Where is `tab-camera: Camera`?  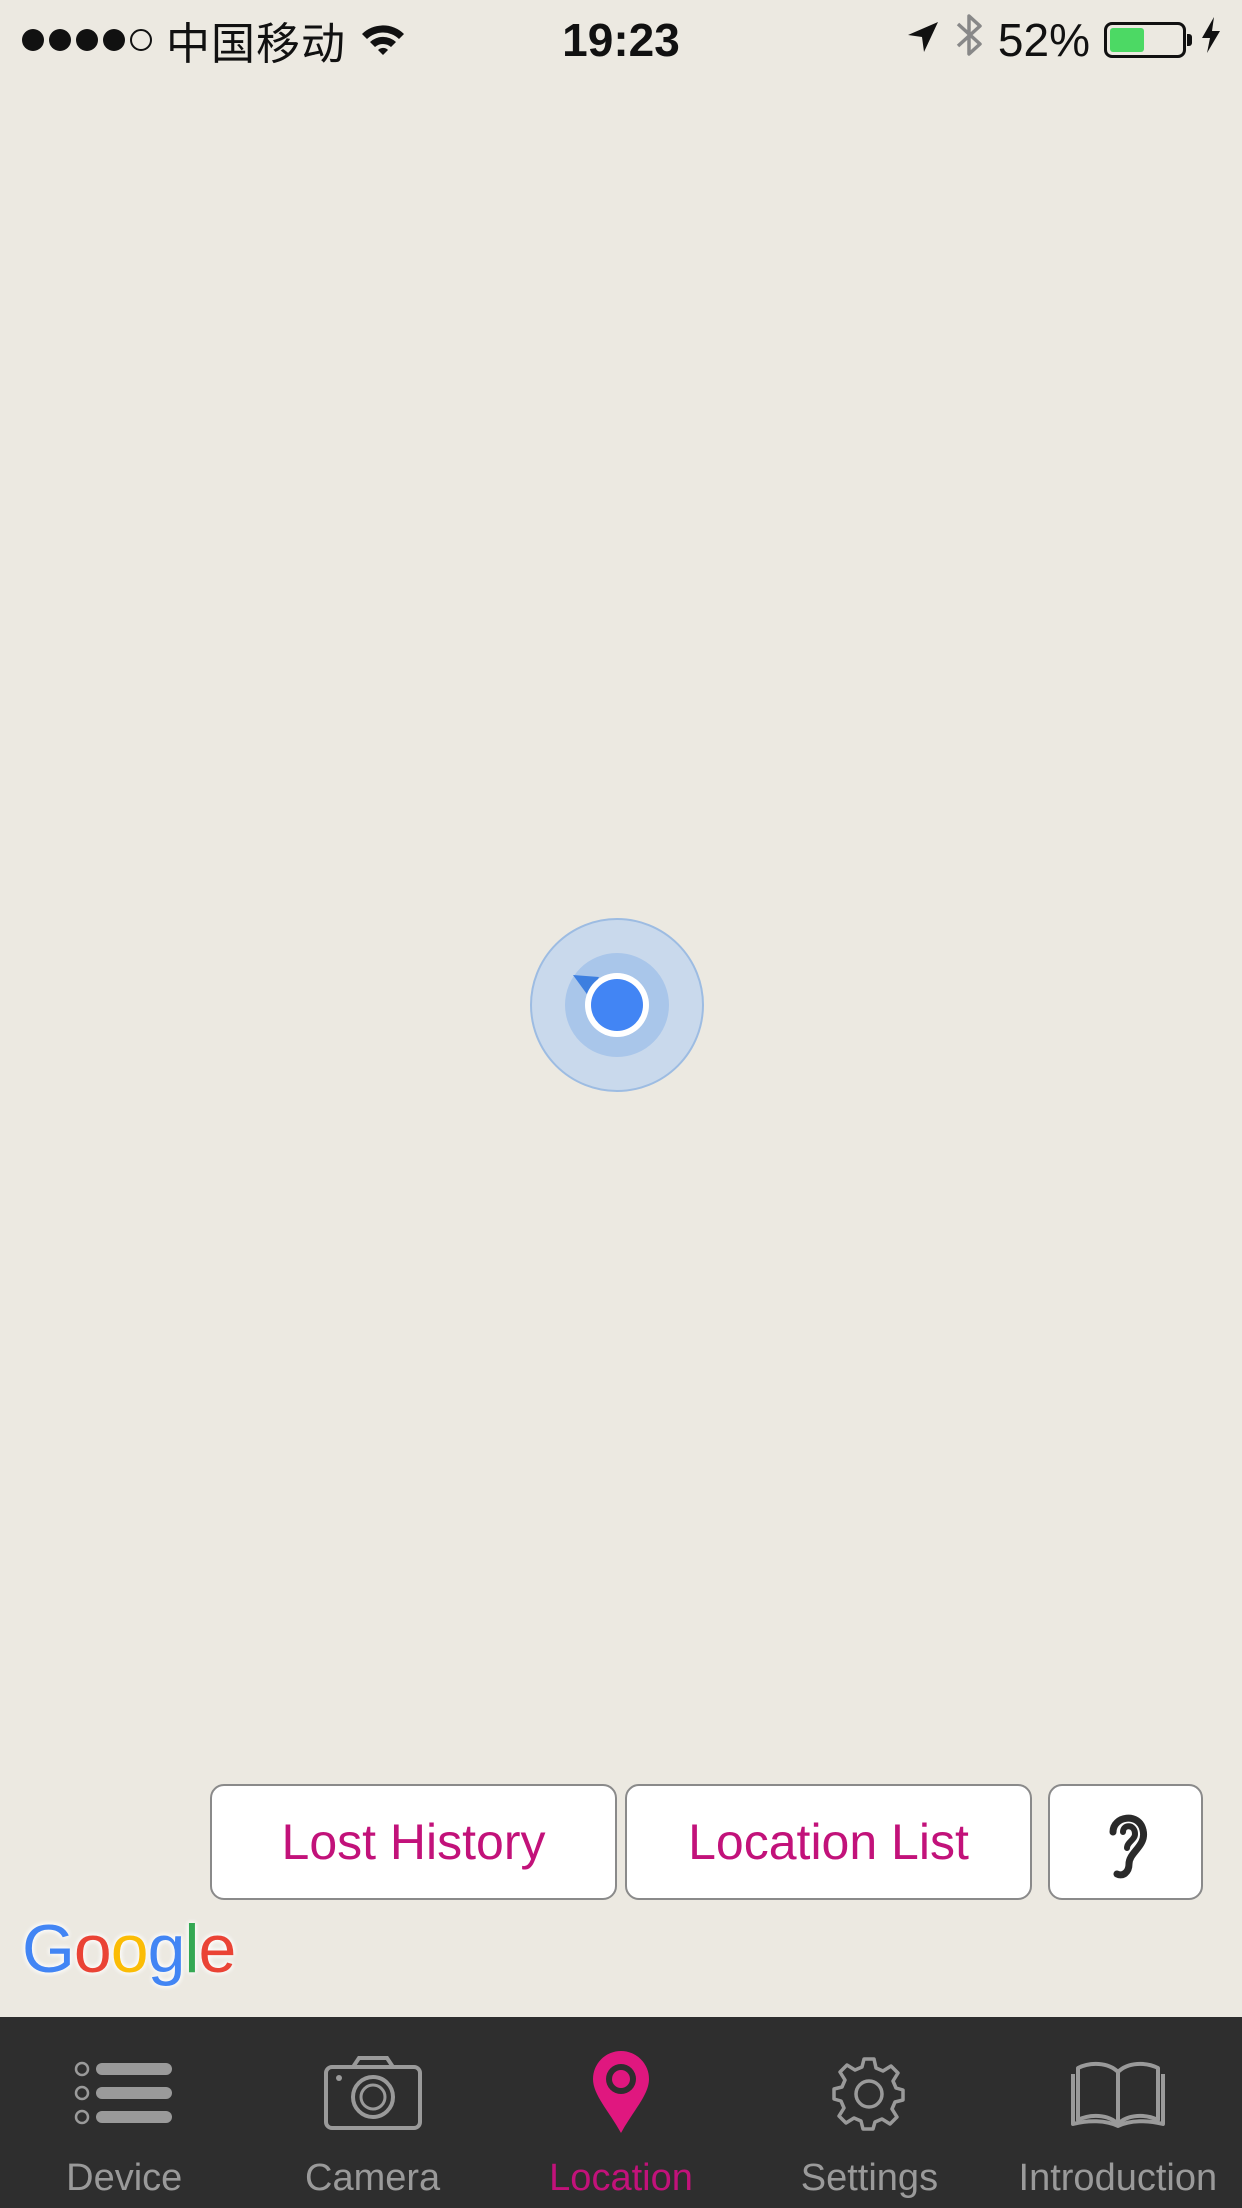
tab-camera: Camera is located at coordinates (372, 2112).